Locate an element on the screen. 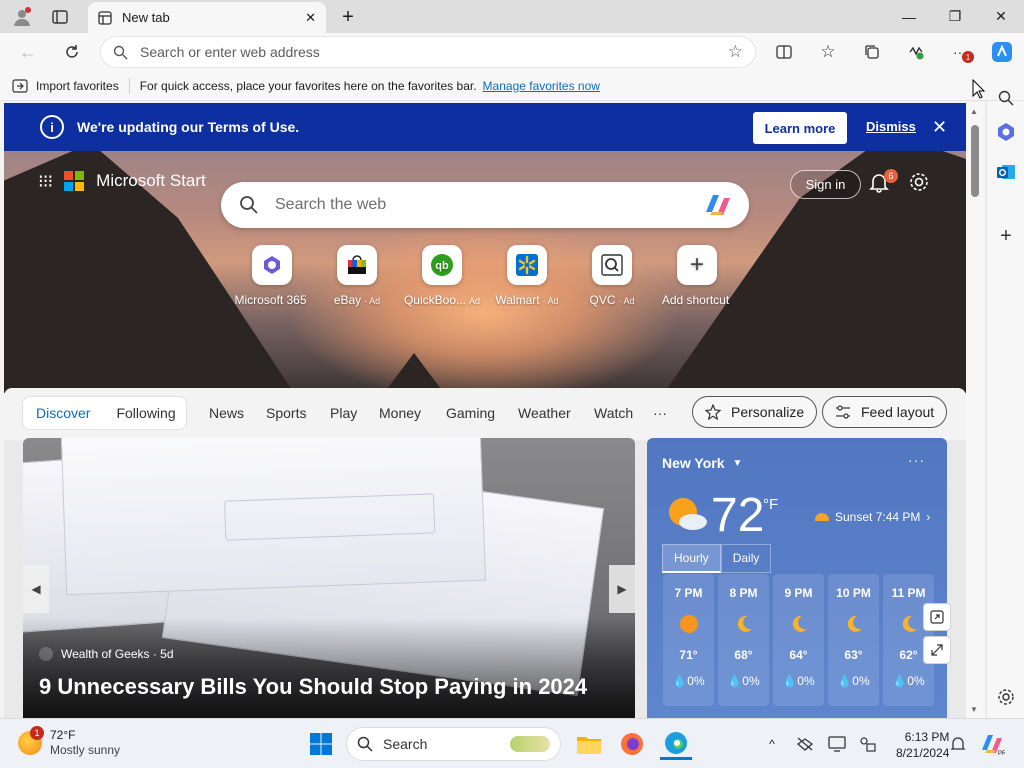  hour-temp: 63° is located at coordinates (853, 655).